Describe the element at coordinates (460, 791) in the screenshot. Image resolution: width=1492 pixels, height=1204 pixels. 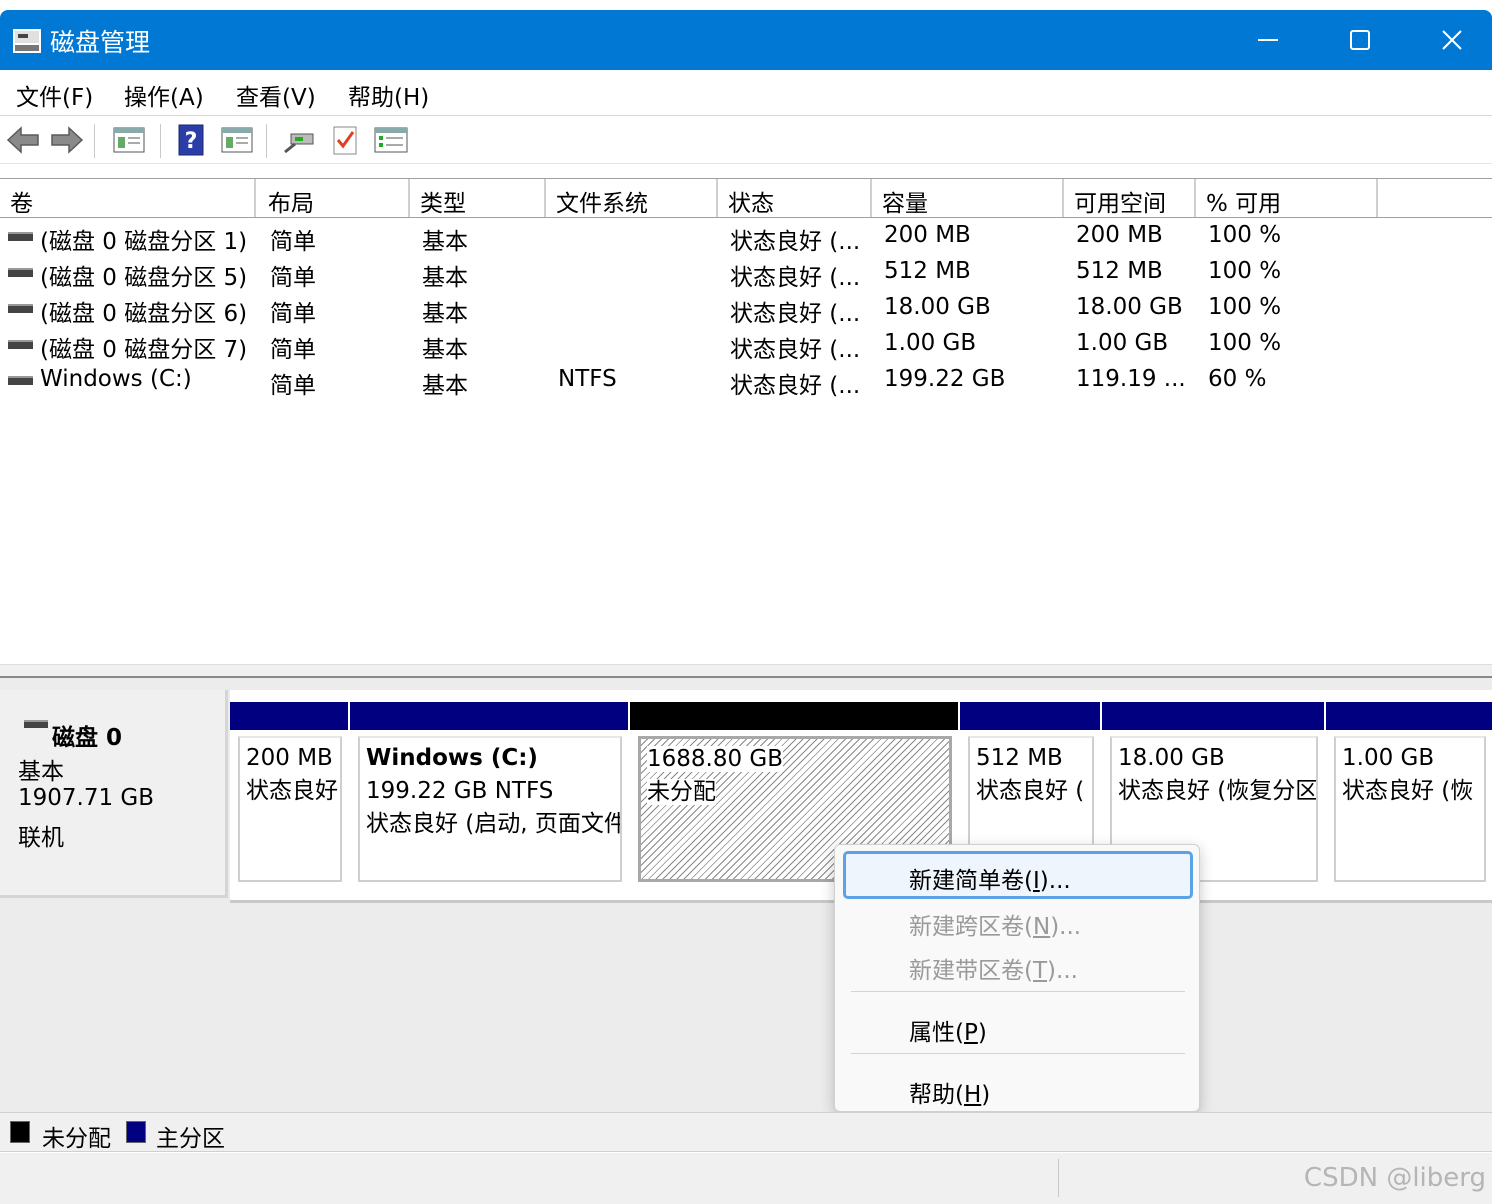
I see `partition-size: 199.22 GB NTFS` at that location.